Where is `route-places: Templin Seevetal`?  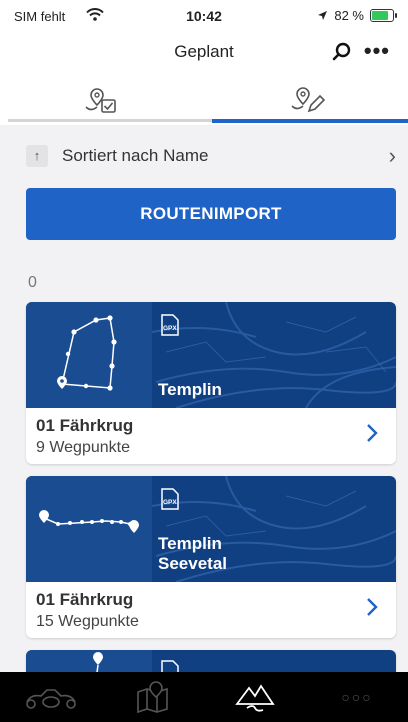 route-places: Templin Seevetal is located at coordinates (192, 554).